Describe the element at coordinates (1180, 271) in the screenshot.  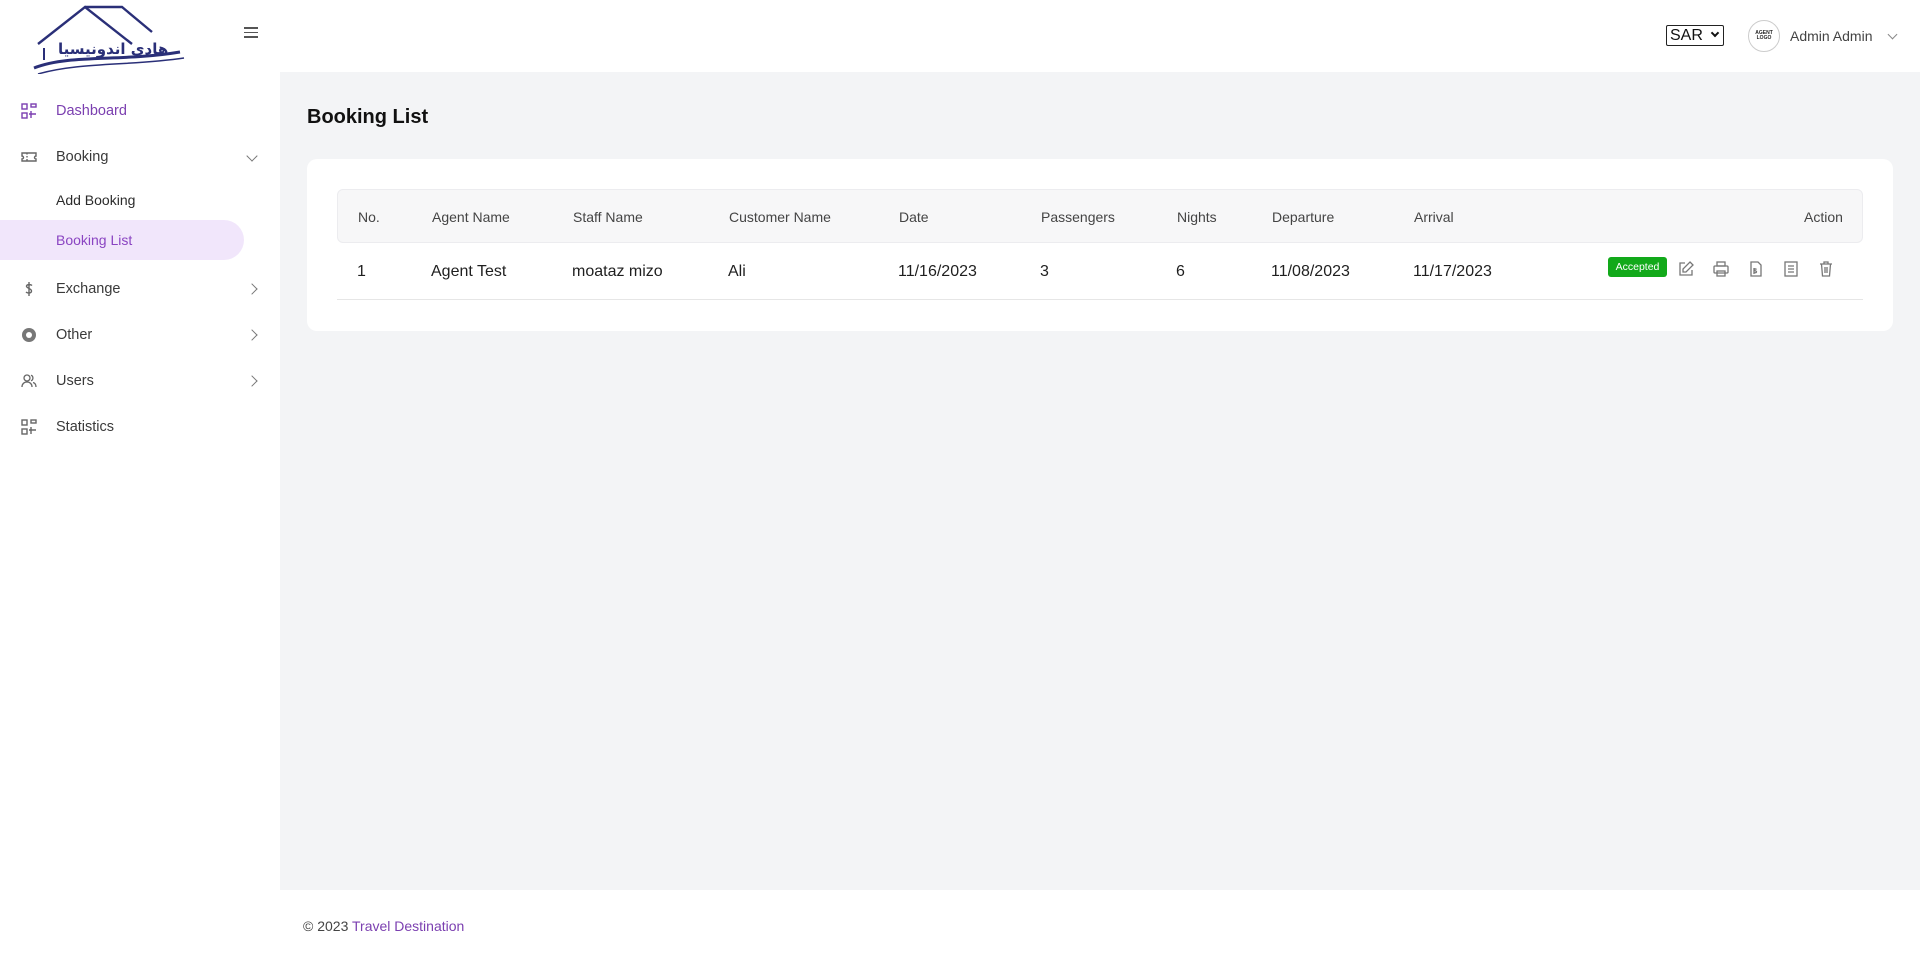
I see `cell-nights: 6` at that location.